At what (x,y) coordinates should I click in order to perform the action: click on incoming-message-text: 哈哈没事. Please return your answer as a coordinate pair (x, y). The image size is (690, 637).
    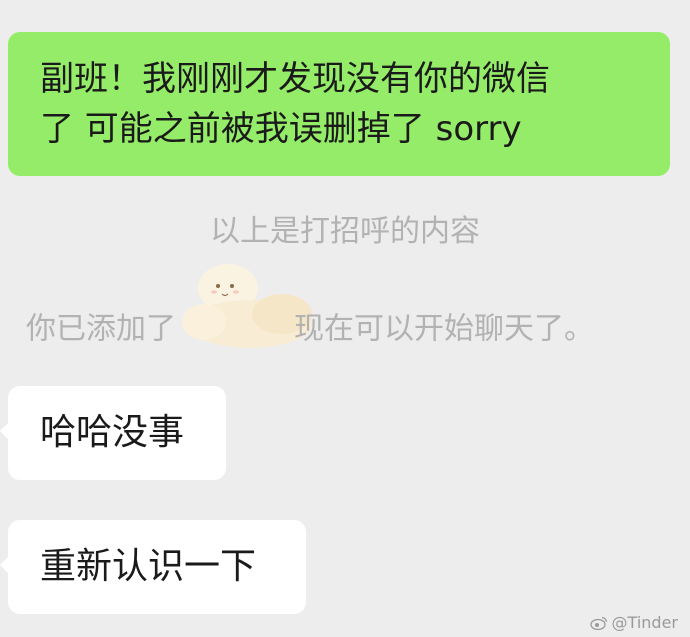
    Looking at the image, I should click on (112, 432).